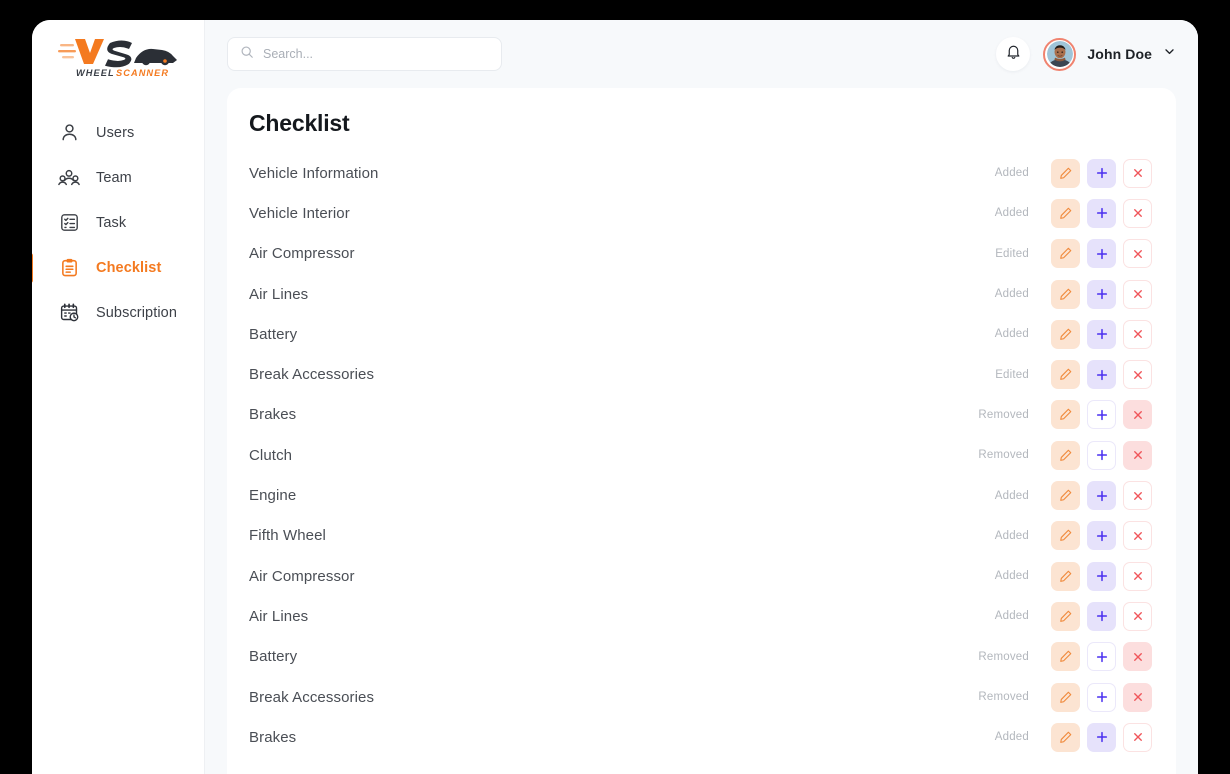 The image size is (1230, 774). I want to click on user-menu: John Doe, so click(1109, 54).